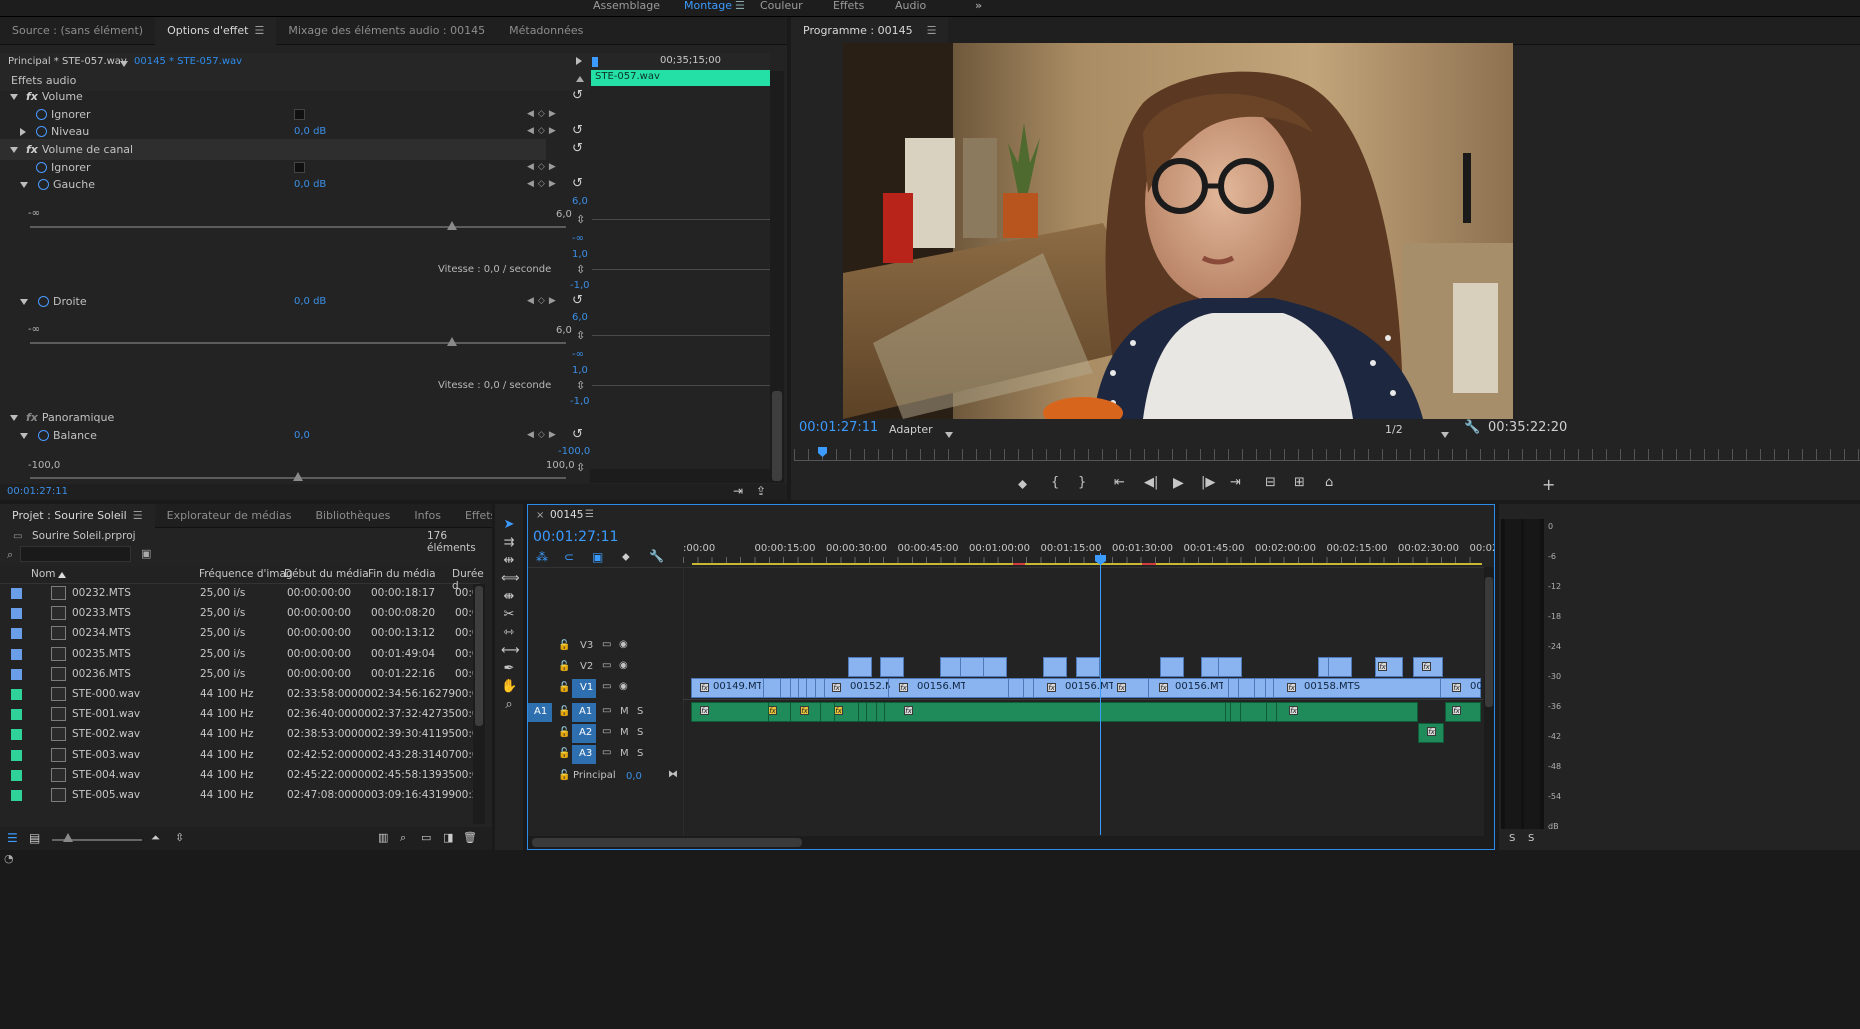 The image size is (1860, 1029). I want to click on tab-source: Source : (sans élément), so click(77, 31).